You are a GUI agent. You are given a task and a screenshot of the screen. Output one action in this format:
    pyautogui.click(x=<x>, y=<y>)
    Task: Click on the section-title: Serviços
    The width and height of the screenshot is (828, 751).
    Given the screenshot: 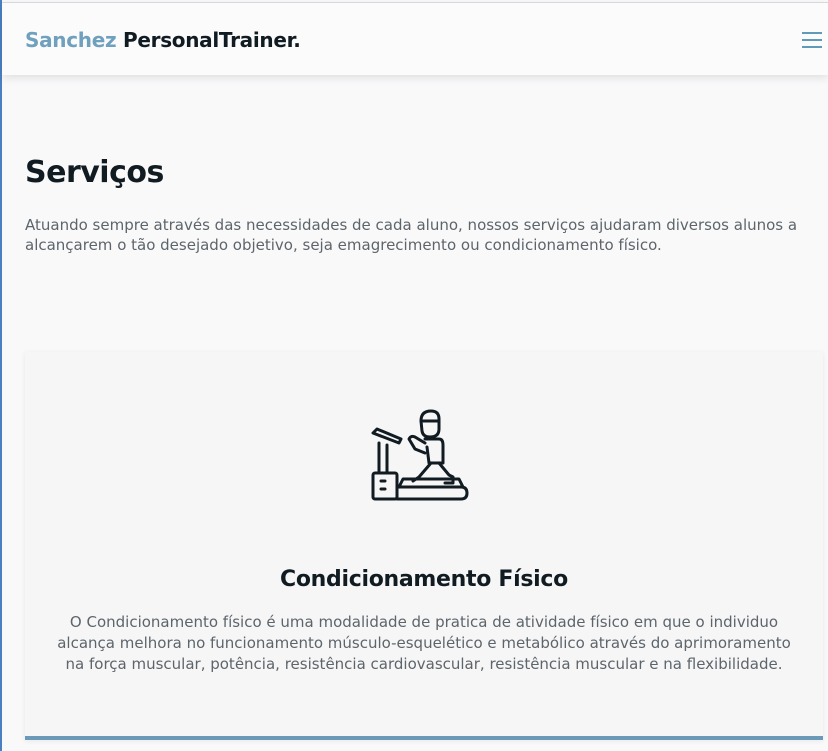 What is the action you would take?
    pyautogui.click(x=94, y=172)
    